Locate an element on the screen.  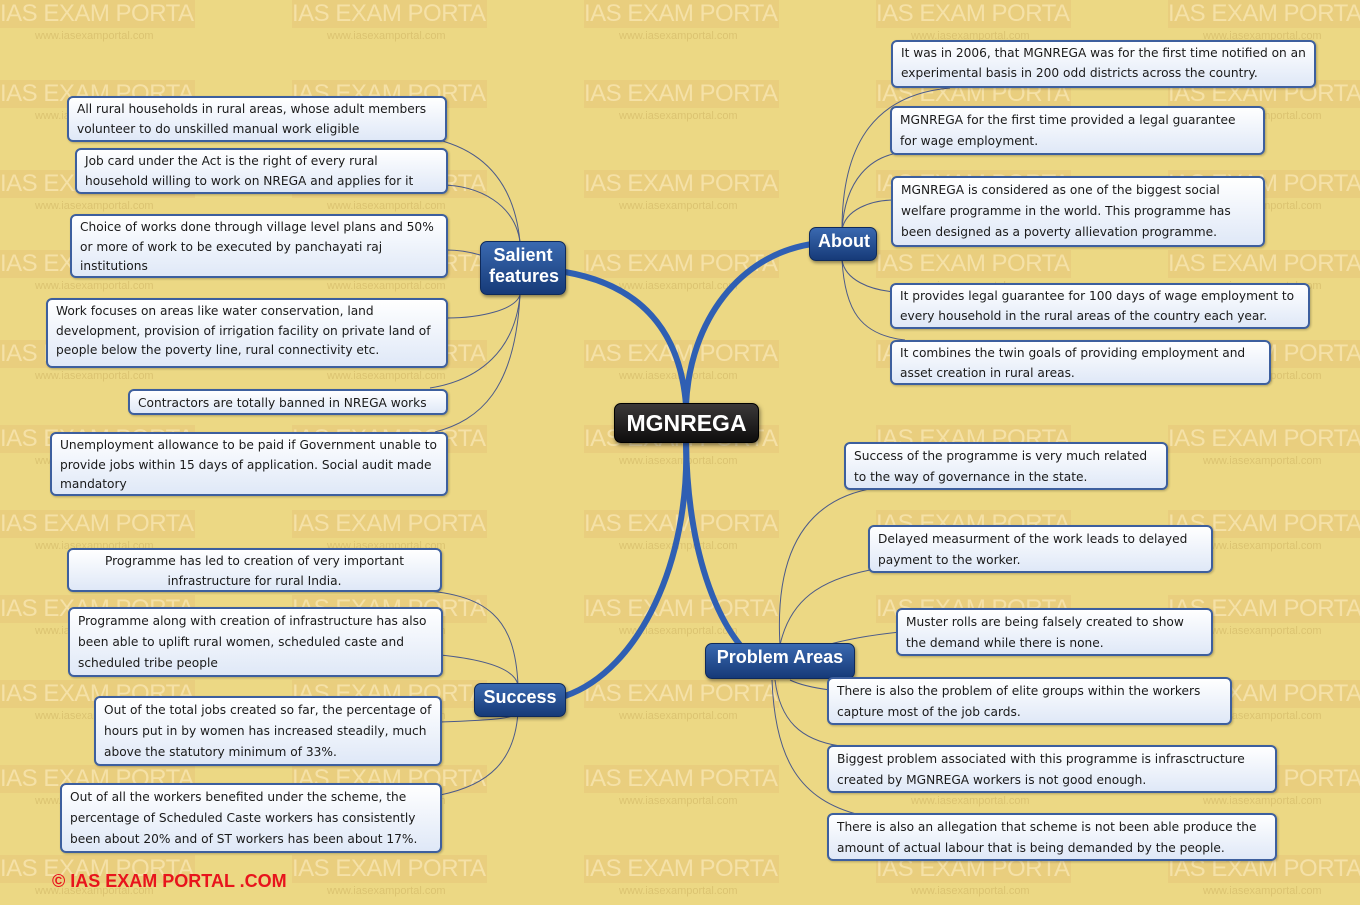
branch-line-problems is located at coordinates (713, 544).